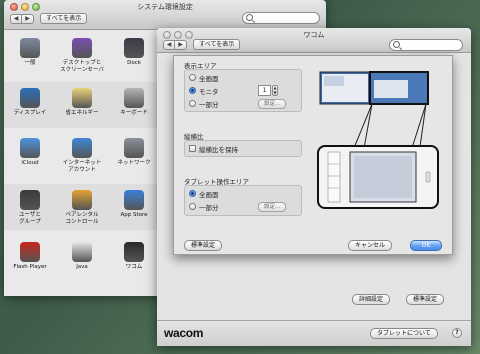  What do you see at coordinates (209, 79) in the screenshot?
I see `display-full-screen-label: 全画面` at bounding box center [209, 79].